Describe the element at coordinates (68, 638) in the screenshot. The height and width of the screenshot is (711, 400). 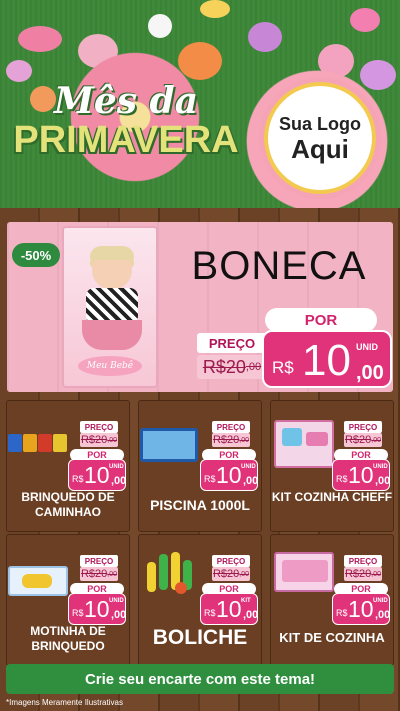
I see `product-name: MOTINHA DE BRINQUEDO` at that location.